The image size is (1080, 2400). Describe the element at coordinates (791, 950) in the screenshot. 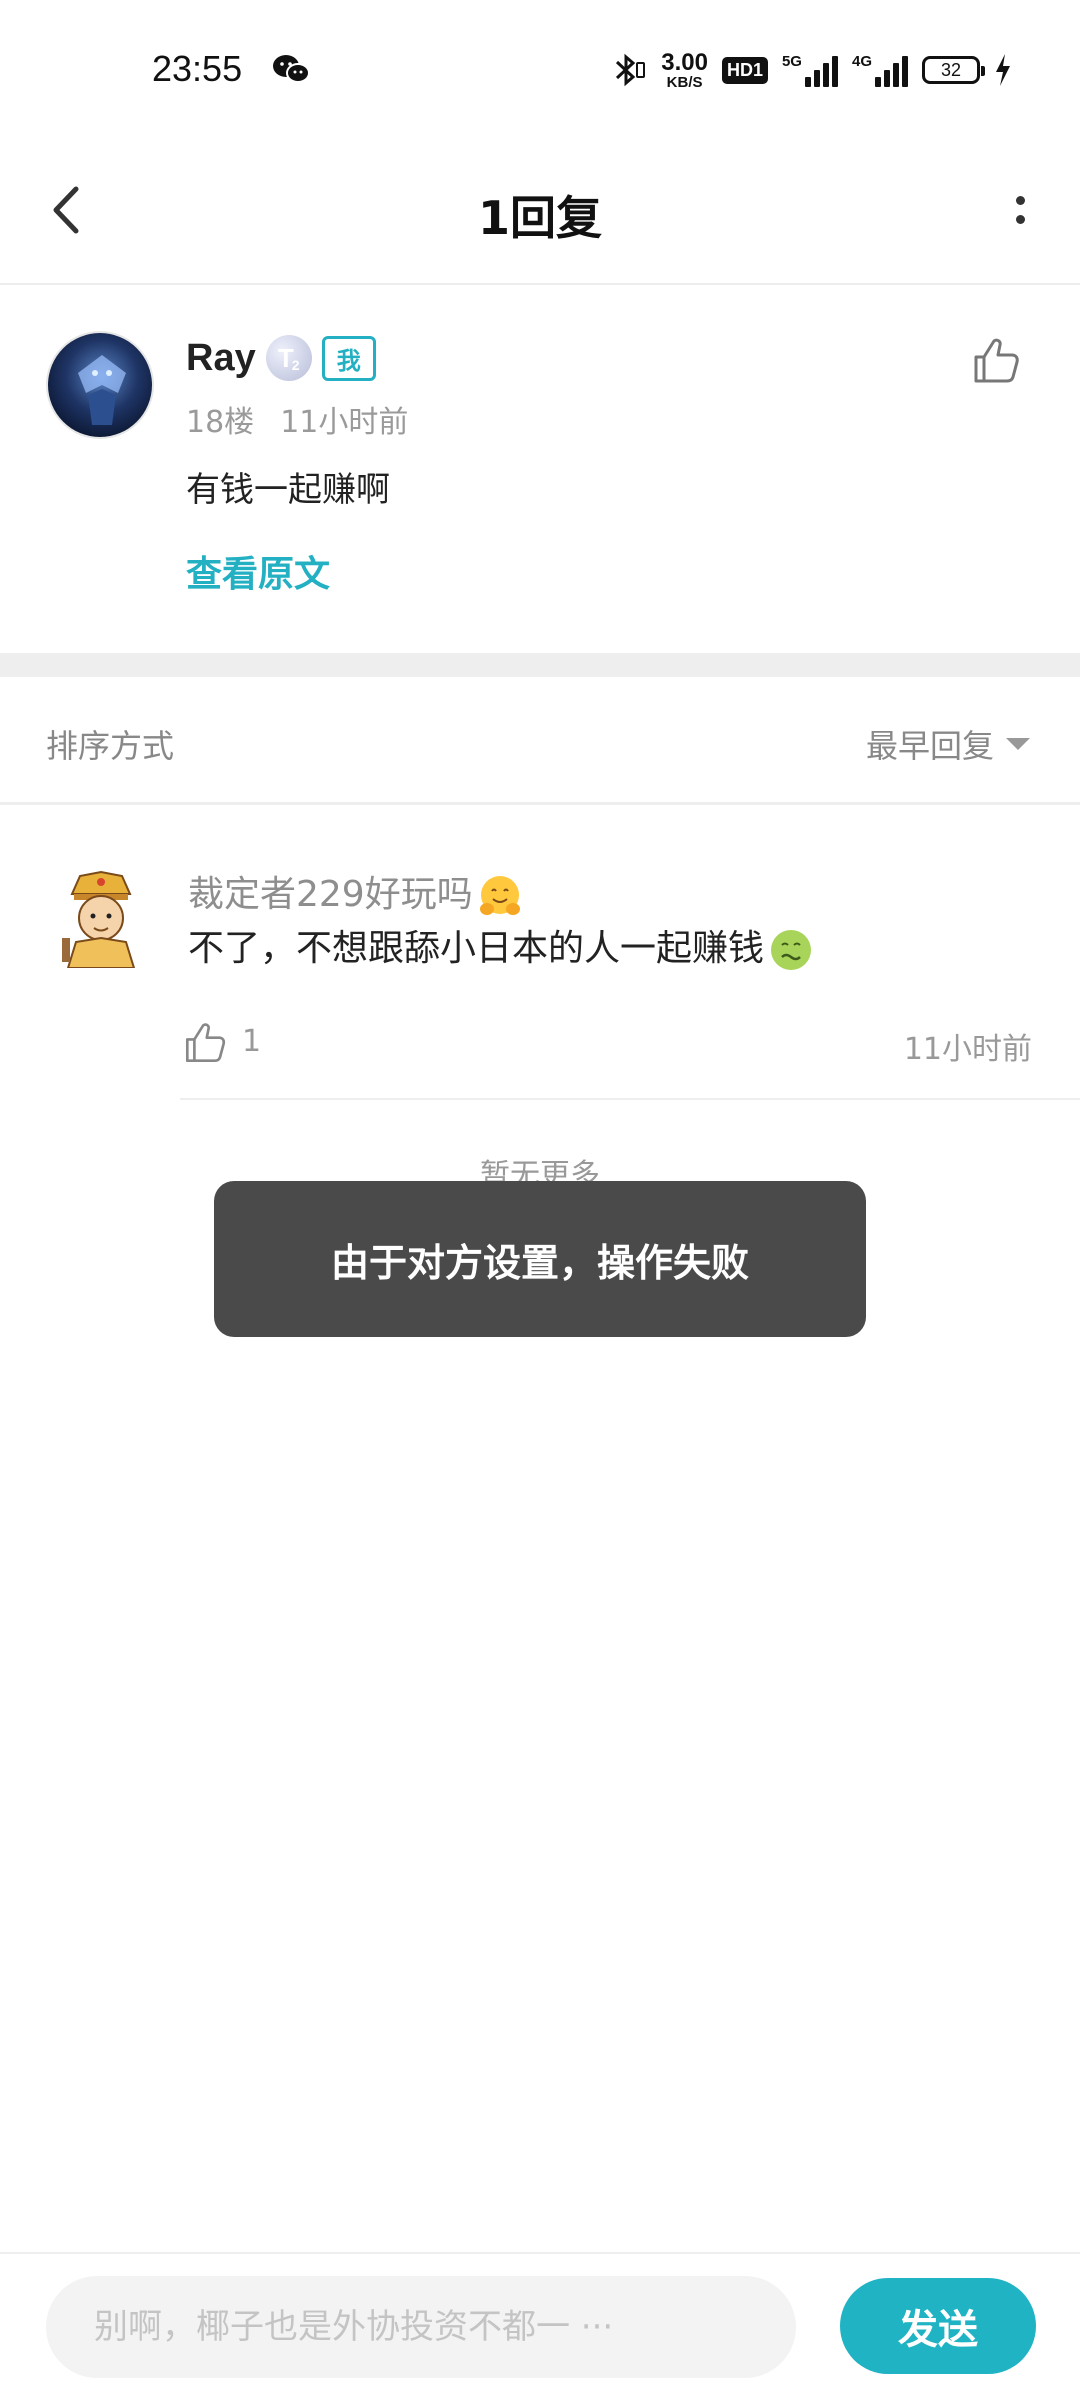

I see `nauseated-face-icon` at that location.